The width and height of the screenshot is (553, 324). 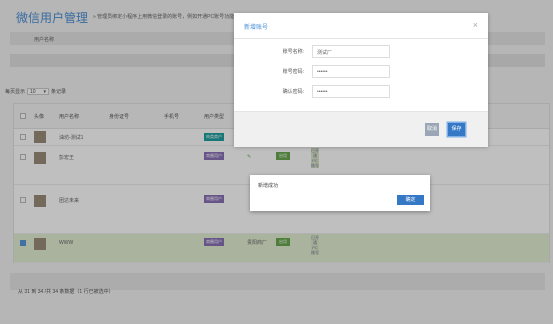 What do you see at coordinates (293, 52) in the screenshot?
I see `account-name-label: 账号名称:` at bounding box center [293, 52].